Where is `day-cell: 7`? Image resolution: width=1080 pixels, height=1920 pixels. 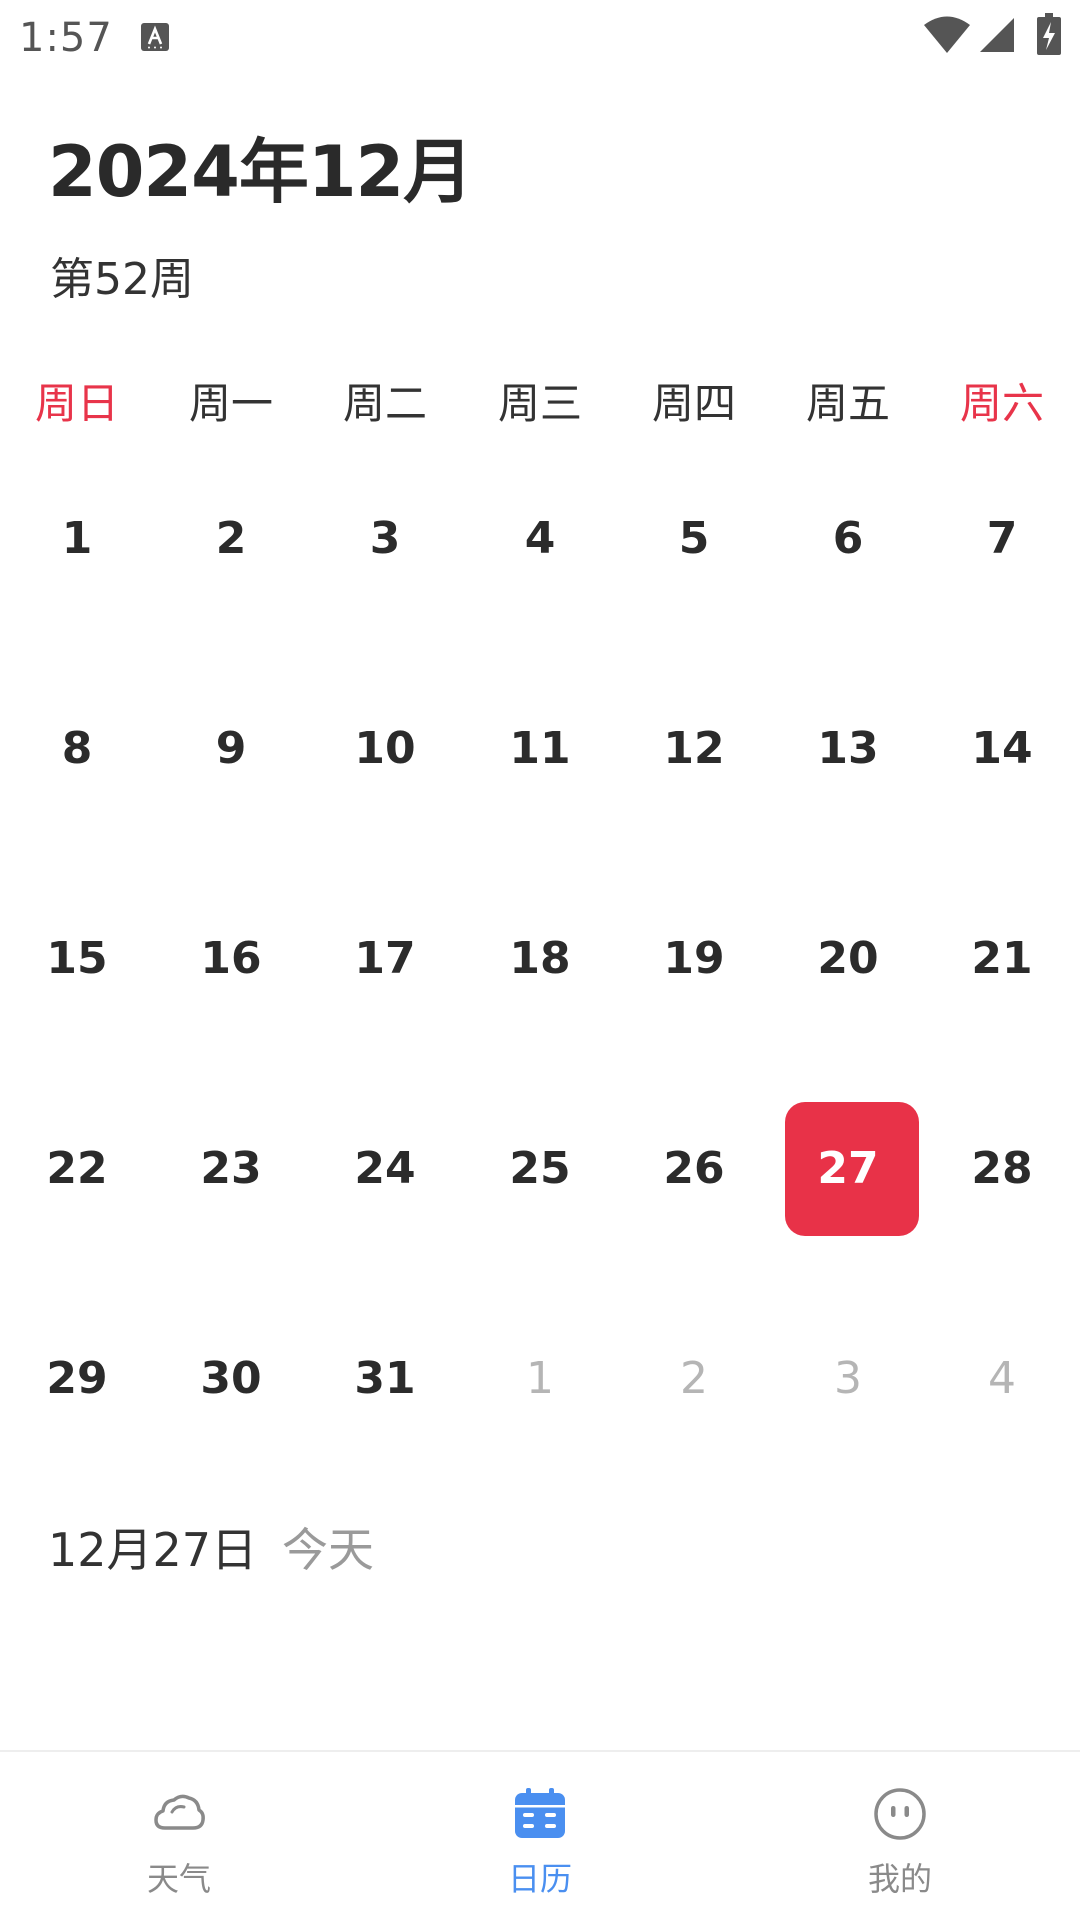
day-cell: 7 is located at coordinates (1002, 539).